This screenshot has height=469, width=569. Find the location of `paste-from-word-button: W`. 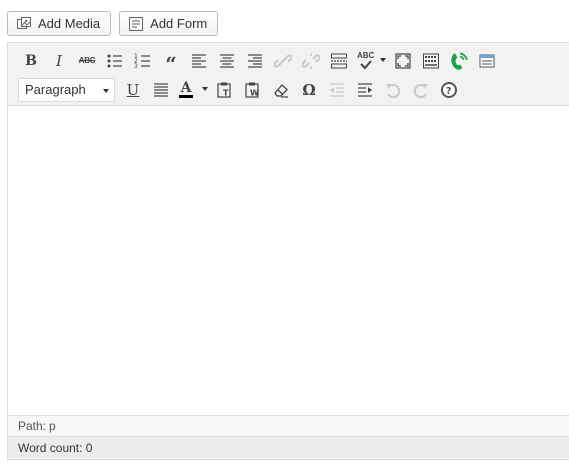

paste-from-word-button: W is located at coordinates (253, 90).